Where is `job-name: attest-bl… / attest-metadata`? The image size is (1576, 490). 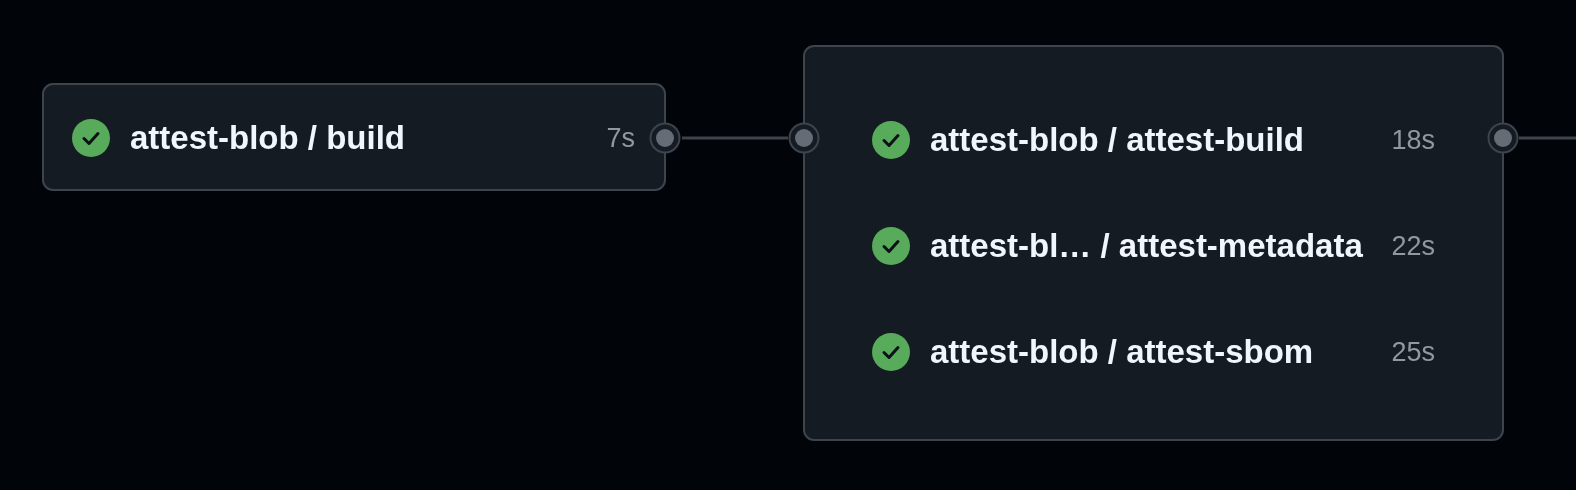
job-name: attest-bl… / attest-metadata is located at coordinates (1161, 246).